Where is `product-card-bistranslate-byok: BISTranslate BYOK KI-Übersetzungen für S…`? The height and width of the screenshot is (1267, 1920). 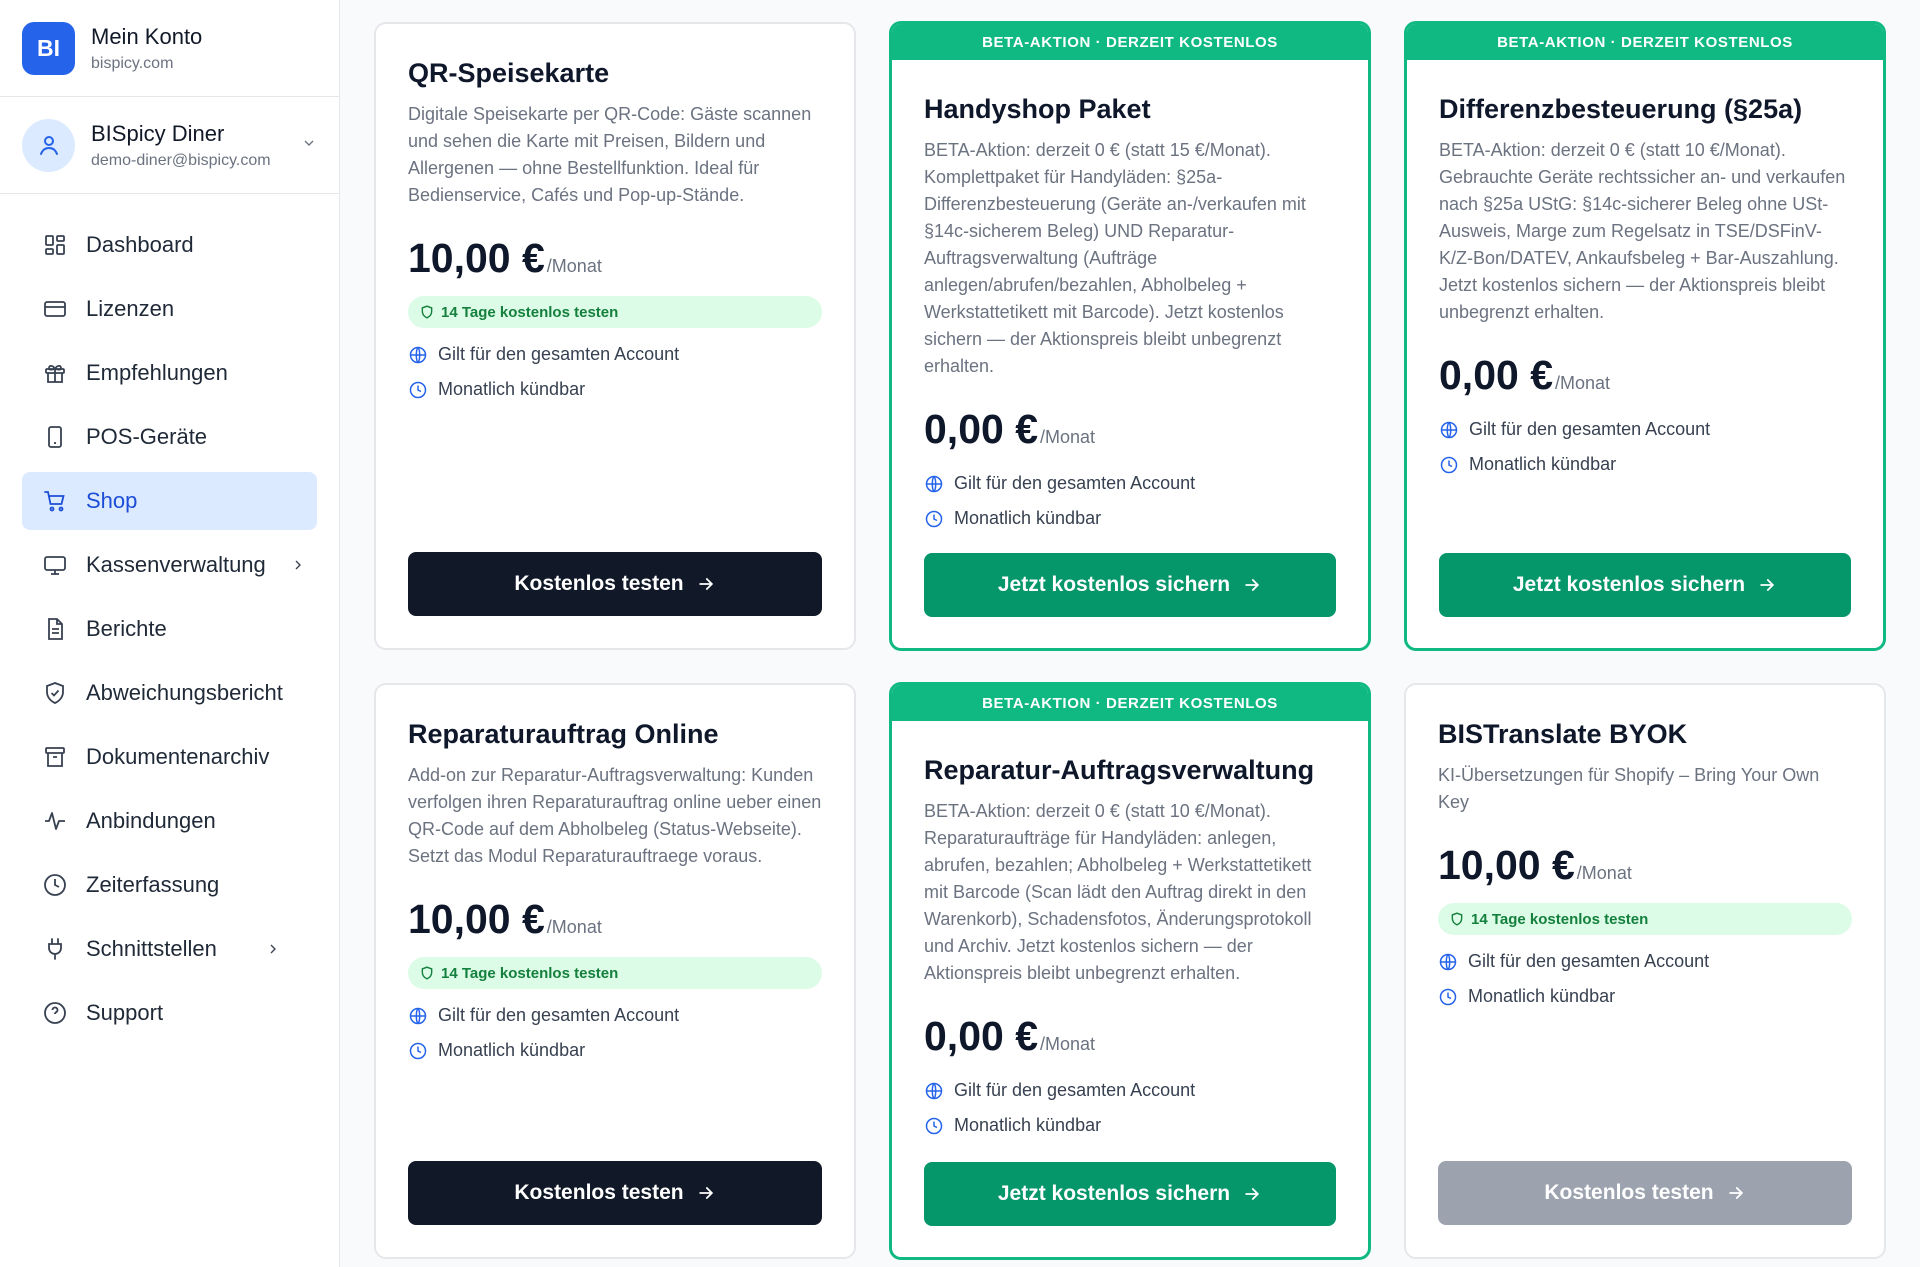
product-card-bistranslate-byok: BISTranslate BYOK KI-Übersetzungen für S… is located at coordinates (1645, 971).